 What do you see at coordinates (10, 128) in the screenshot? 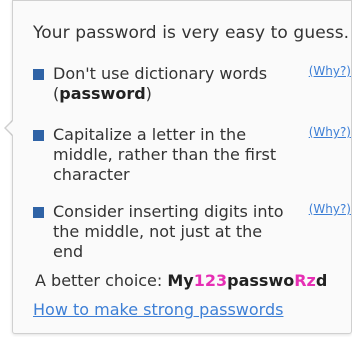
I see `tooltip-pointer-inner` at bounding box center [10, 128].